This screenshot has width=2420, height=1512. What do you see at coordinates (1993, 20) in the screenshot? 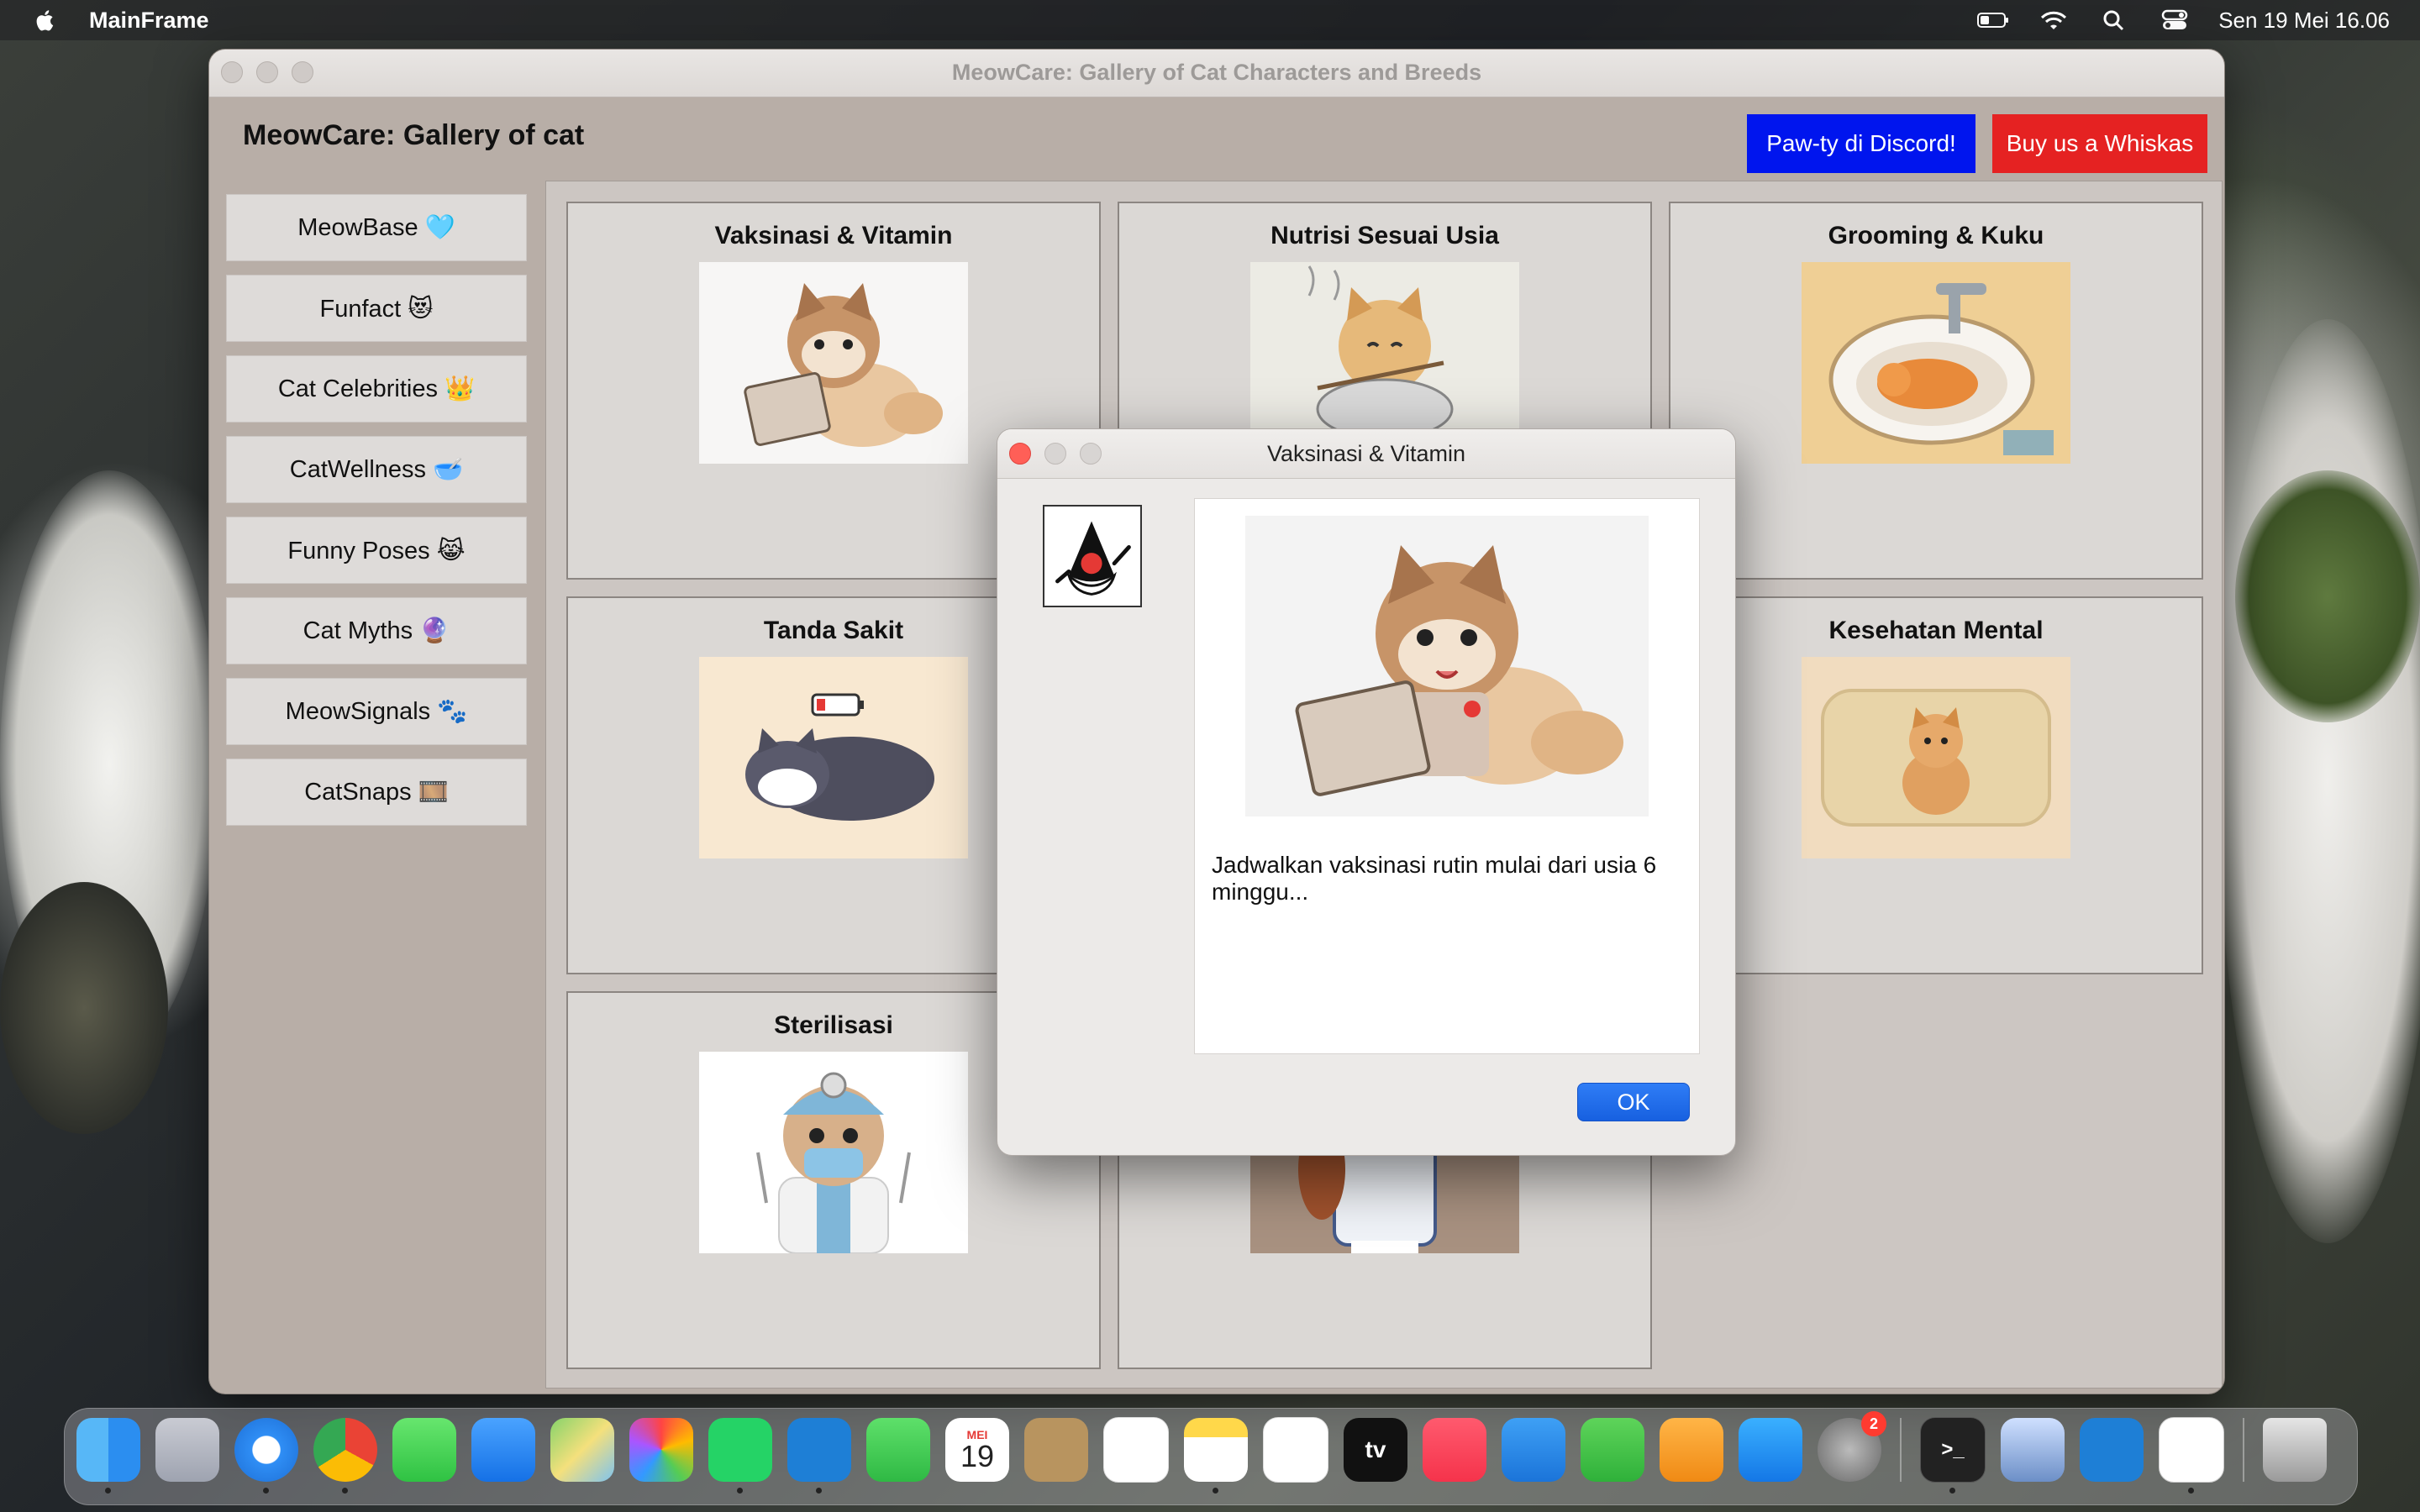
I see `battery-icon` at bounding box center [1993, 20].